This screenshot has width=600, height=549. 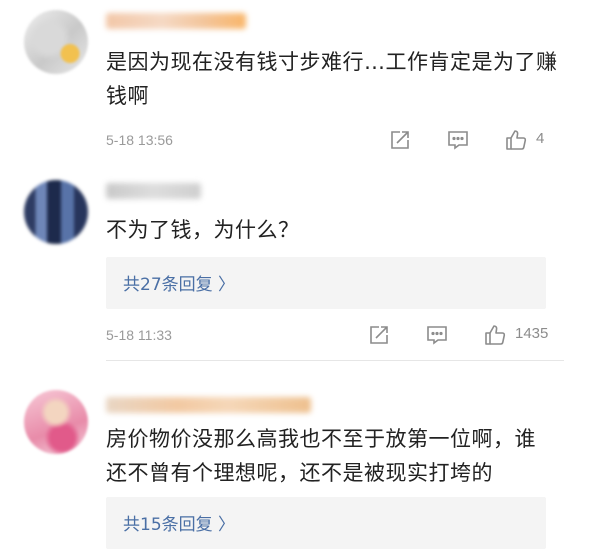 I want to click on comment-actions: 4, so click(x=473, y=140).